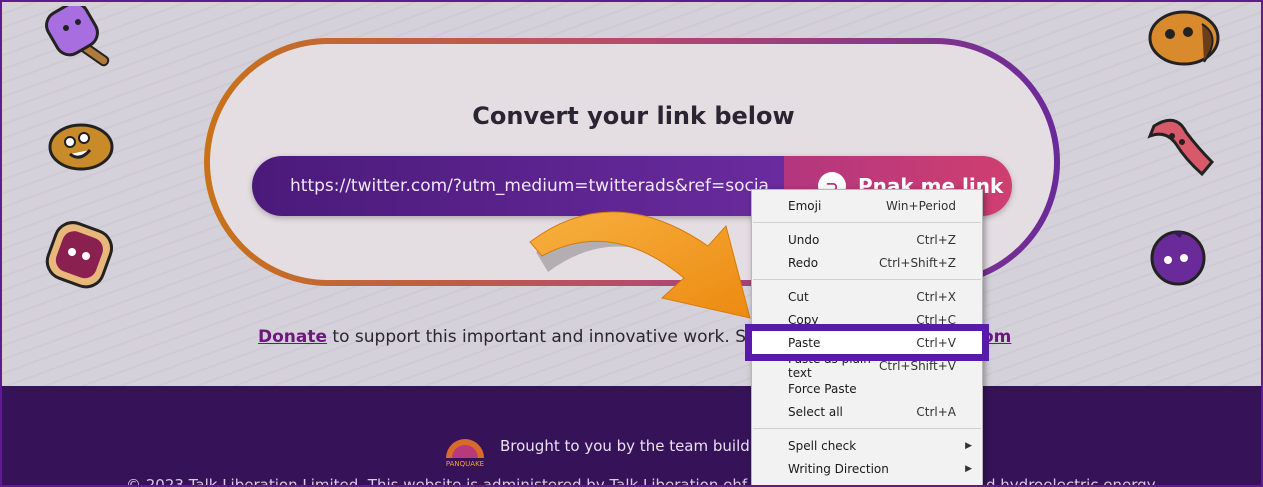  I want to click on donate-link: Donate, so click(292, 337).